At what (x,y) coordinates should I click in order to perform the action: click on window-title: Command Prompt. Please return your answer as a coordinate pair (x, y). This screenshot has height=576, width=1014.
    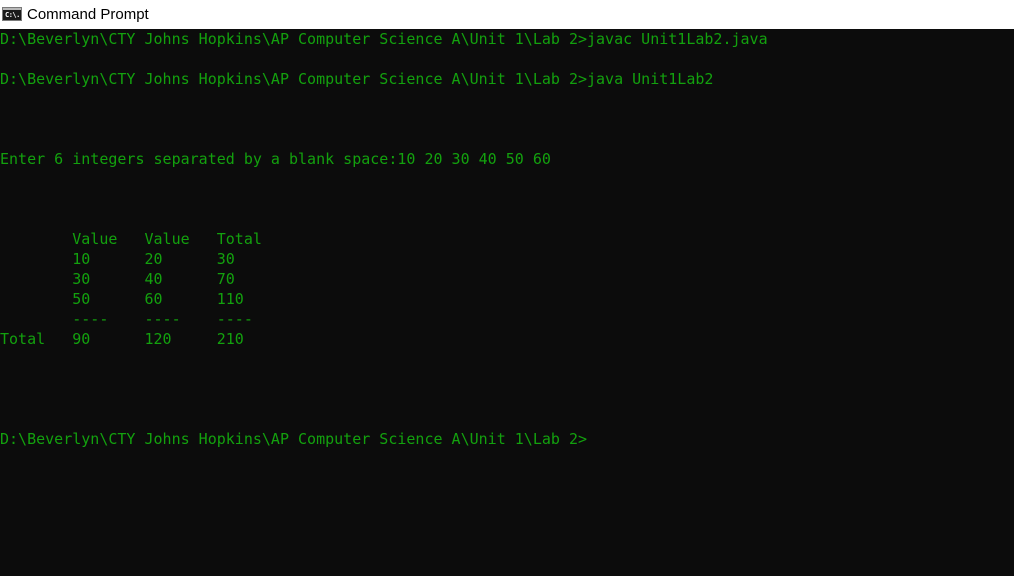
    Looking at the image, I should click on (88, 14).